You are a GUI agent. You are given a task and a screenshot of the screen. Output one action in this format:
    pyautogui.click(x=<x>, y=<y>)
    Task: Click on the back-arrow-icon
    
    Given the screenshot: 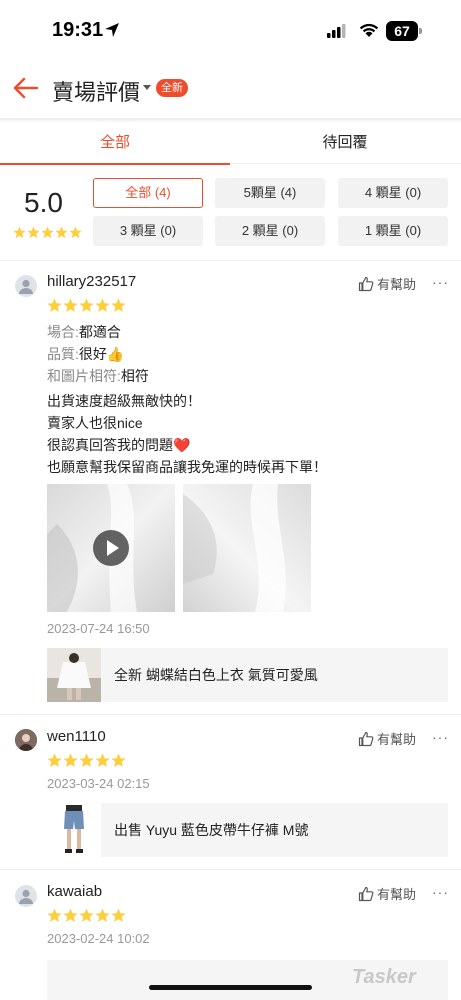 What is the action you would take?
    pyautogui.click(x=26, y=88)
    